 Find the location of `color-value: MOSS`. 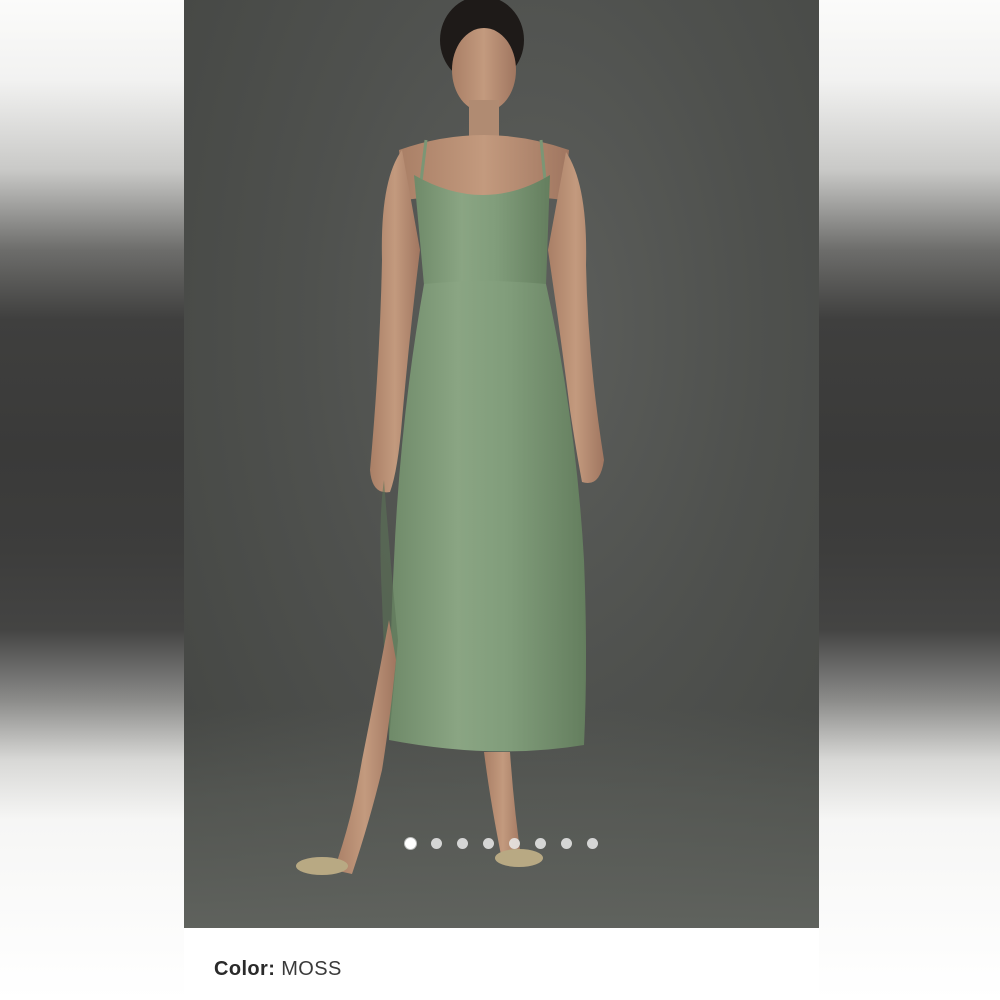

color-value: MOSS is located at coordinates (311, 969).